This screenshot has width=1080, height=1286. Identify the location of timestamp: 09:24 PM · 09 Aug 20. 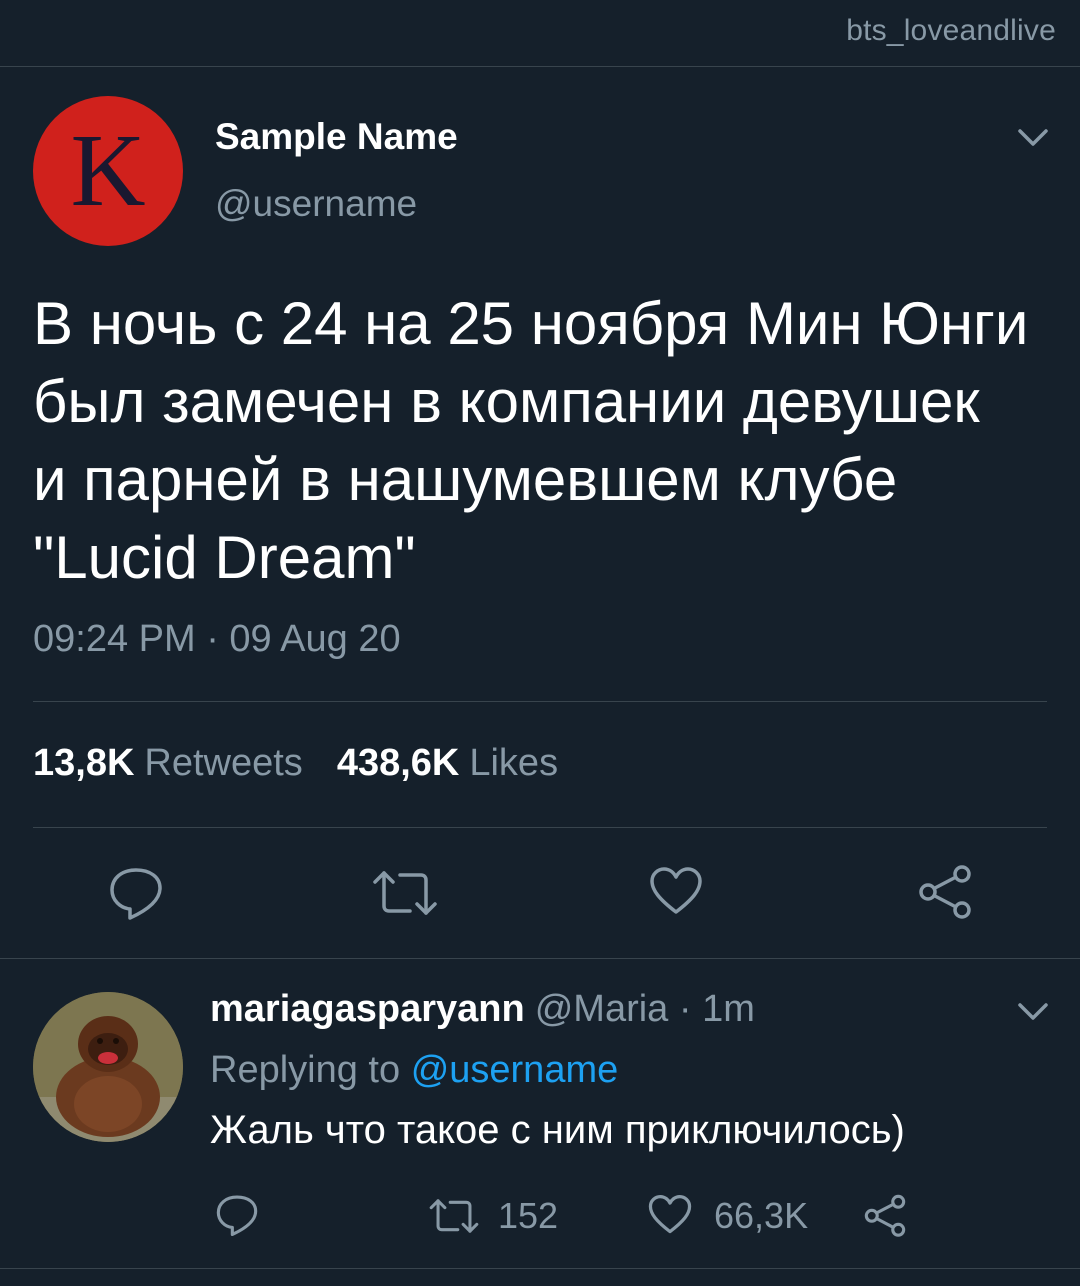
(217, 639).